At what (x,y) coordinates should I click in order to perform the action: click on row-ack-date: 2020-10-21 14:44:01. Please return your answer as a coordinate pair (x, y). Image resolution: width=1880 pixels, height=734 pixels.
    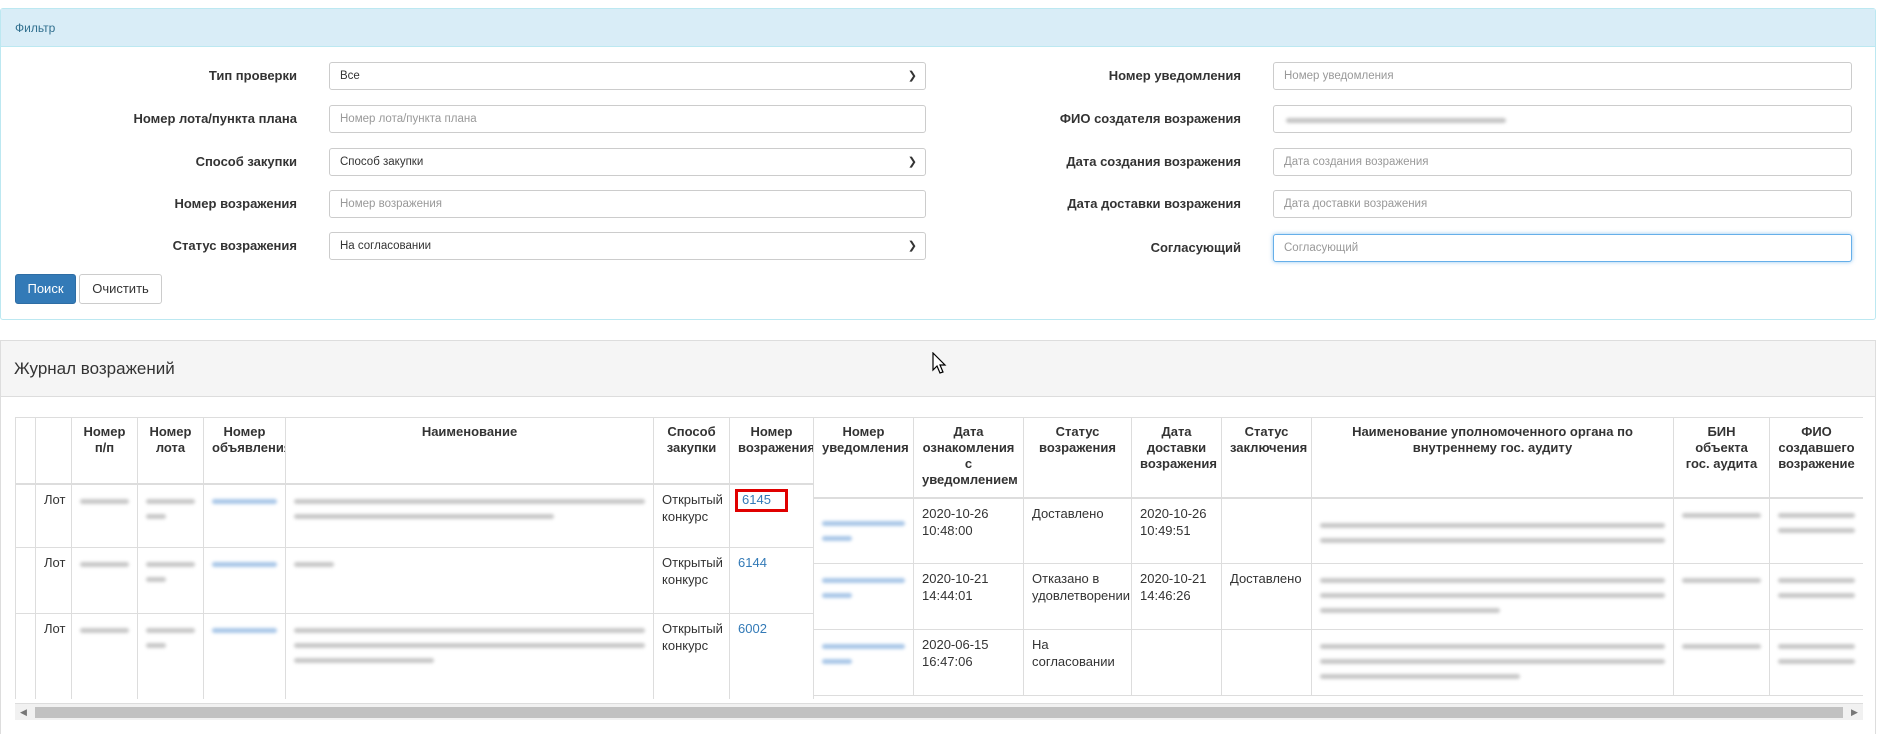
    Looking at the image, I should click on (968, 596).